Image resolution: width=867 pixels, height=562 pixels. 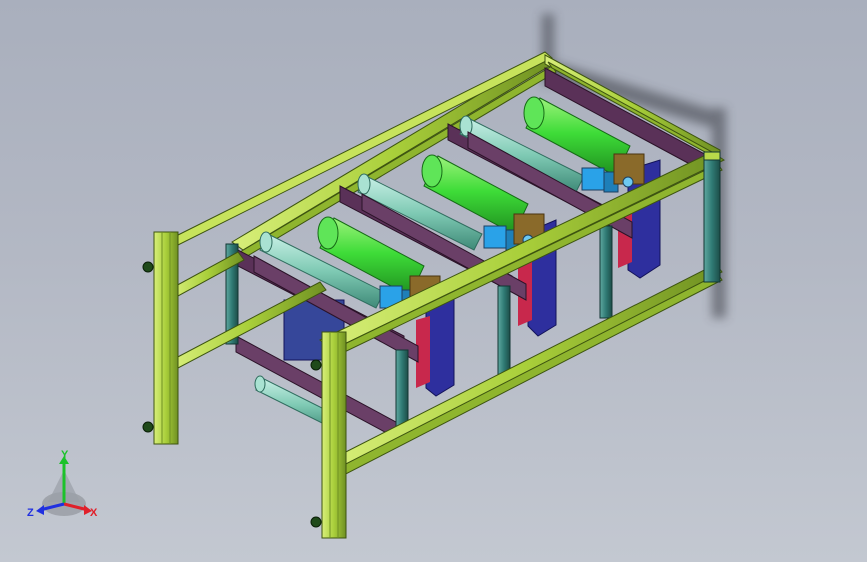 I want to click on coordinate-triad: Y X Z, so click(x=62, y=484).